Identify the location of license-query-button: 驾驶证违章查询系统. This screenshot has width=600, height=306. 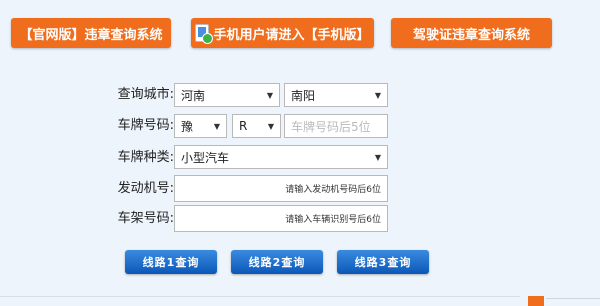
(471, 33).